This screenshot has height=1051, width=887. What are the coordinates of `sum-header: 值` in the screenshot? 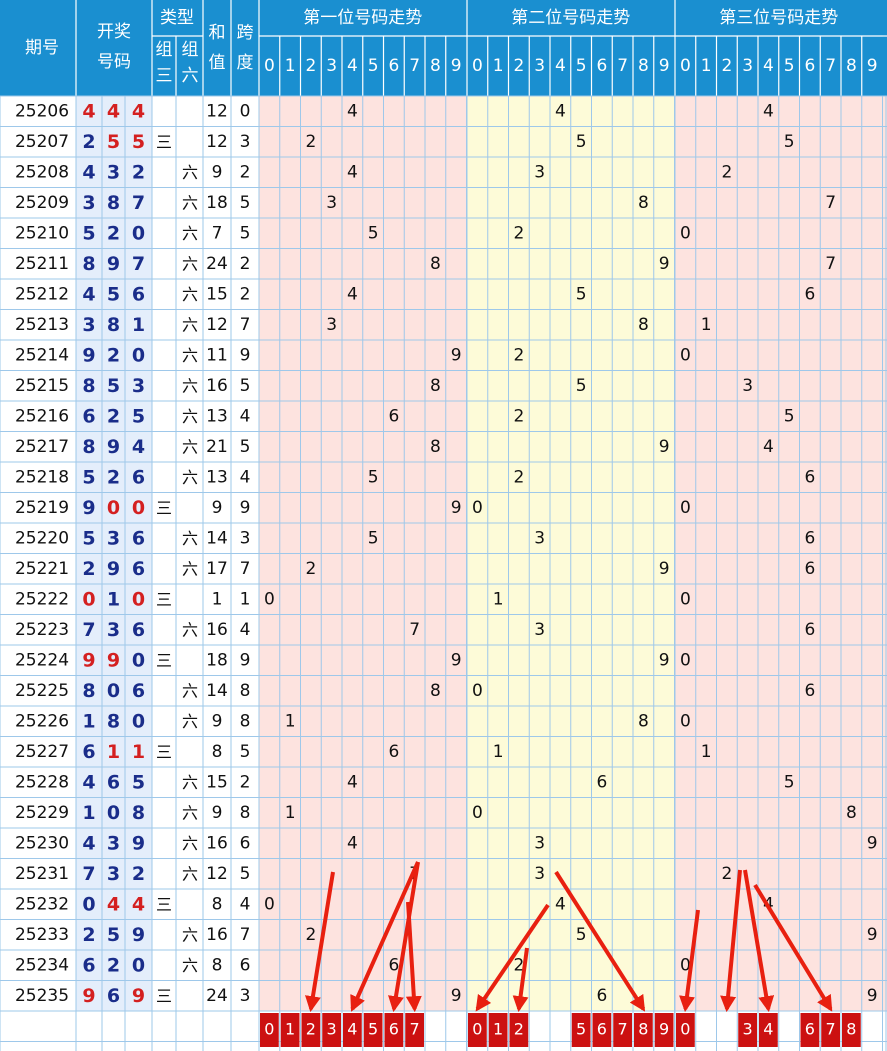 It's located at (217, 63).